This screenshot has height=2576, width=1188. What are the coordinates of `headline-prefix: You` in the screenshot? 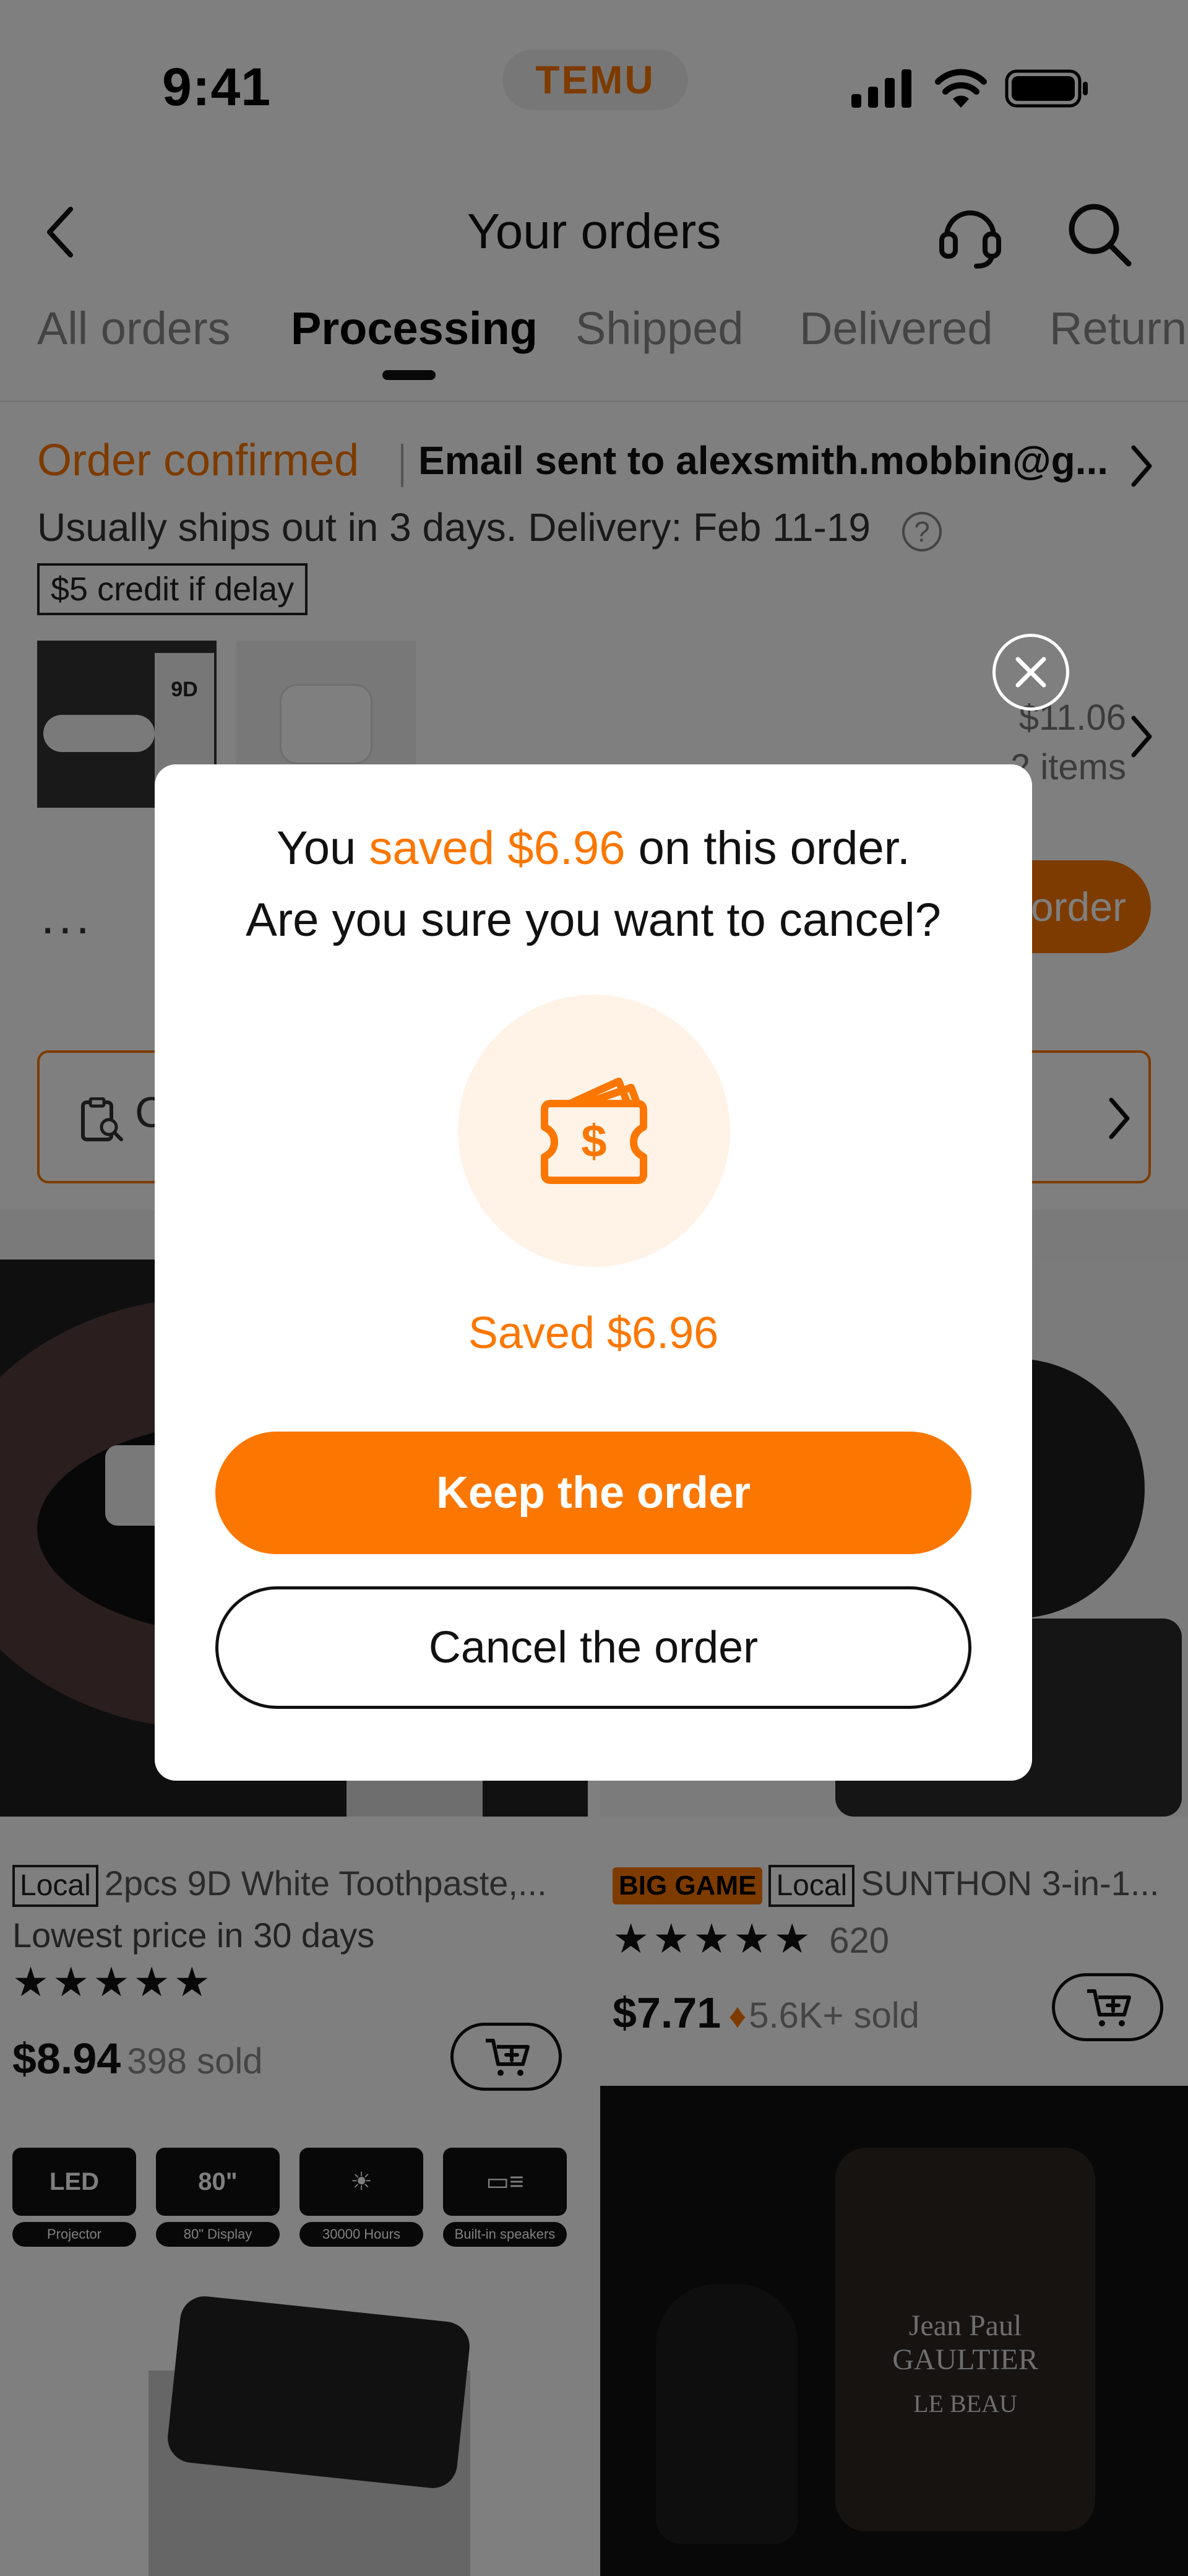 It's located at (323, 848).